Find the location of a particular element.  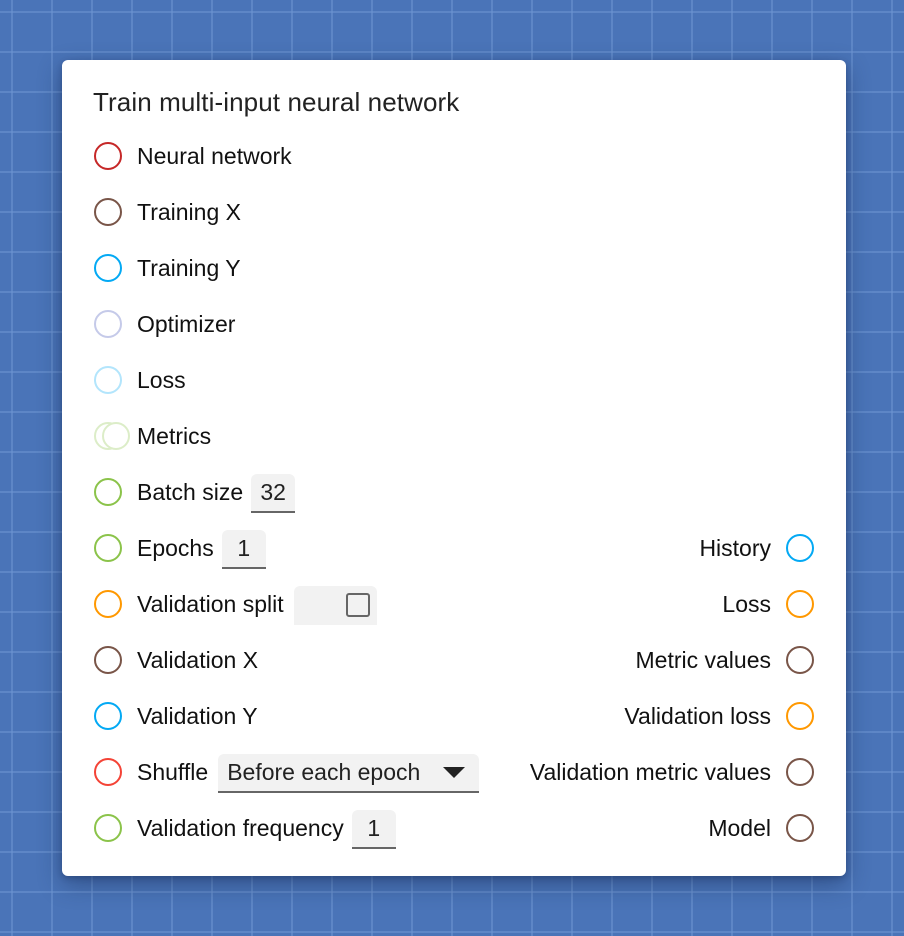

output-label: Validation metric values is located at coordinates (650, 771).